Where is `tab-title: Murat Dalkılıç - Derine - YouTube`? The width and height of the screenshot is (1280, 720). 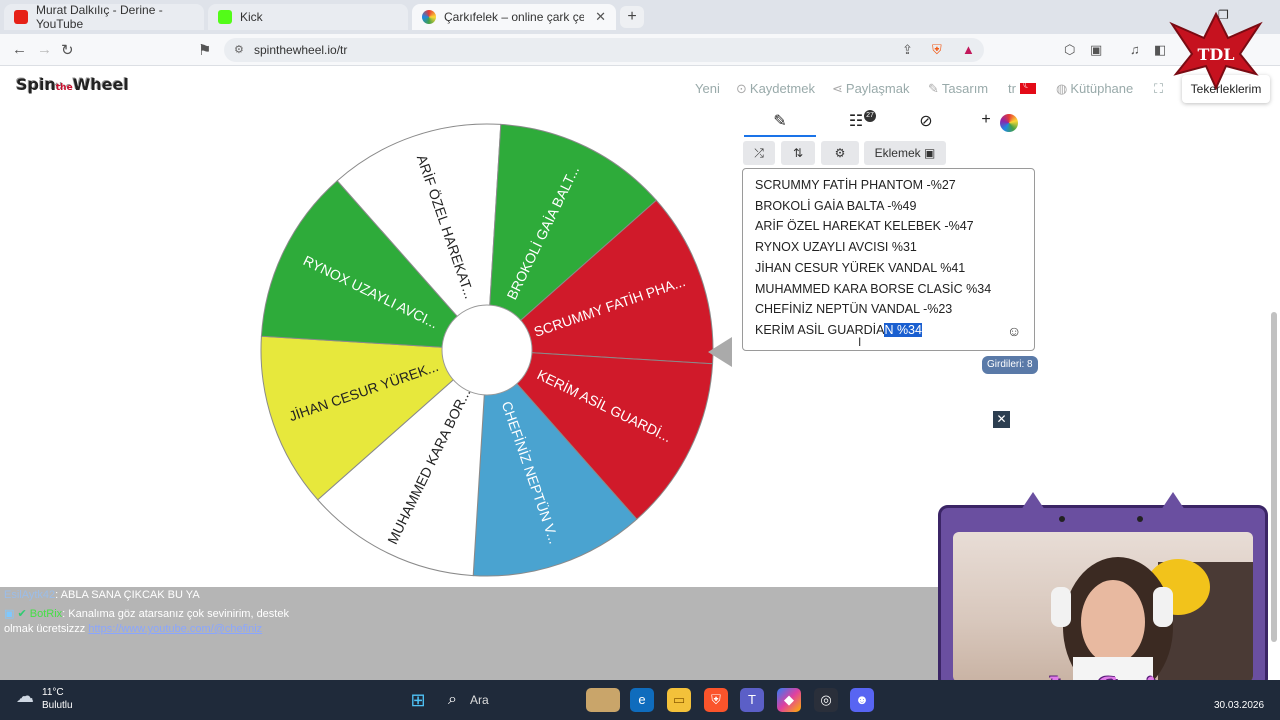
tab-title: Murat Dalkılıç - Derine - YouTube is located at coordinates (99, 17).